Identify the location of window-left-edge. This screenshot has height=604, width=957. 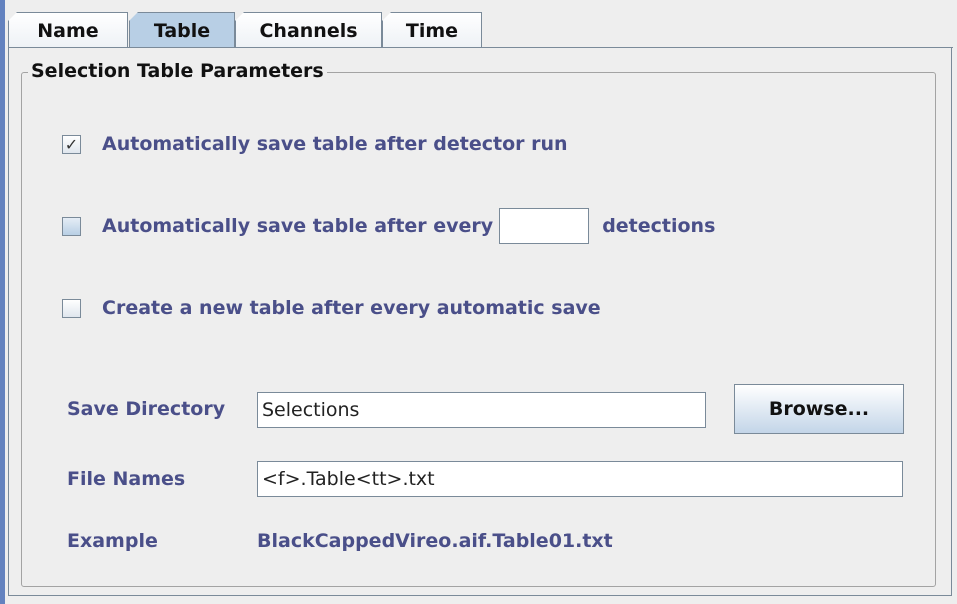
(2, 302).